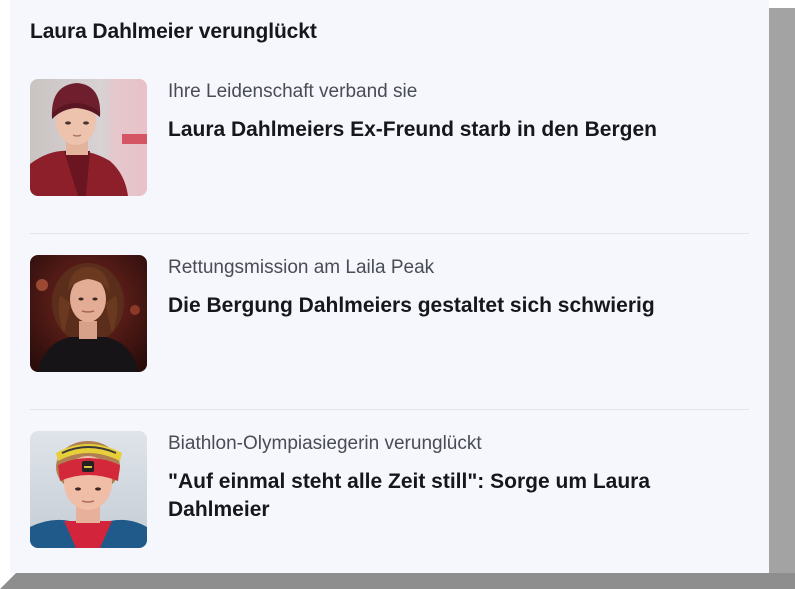 The height and width of the screenshot is (589, 795). Describe the element at coordinates (293, 91) in the screenshot. I see `article-kicker-1: Ihre Leidenschaft verband sie` at that location.